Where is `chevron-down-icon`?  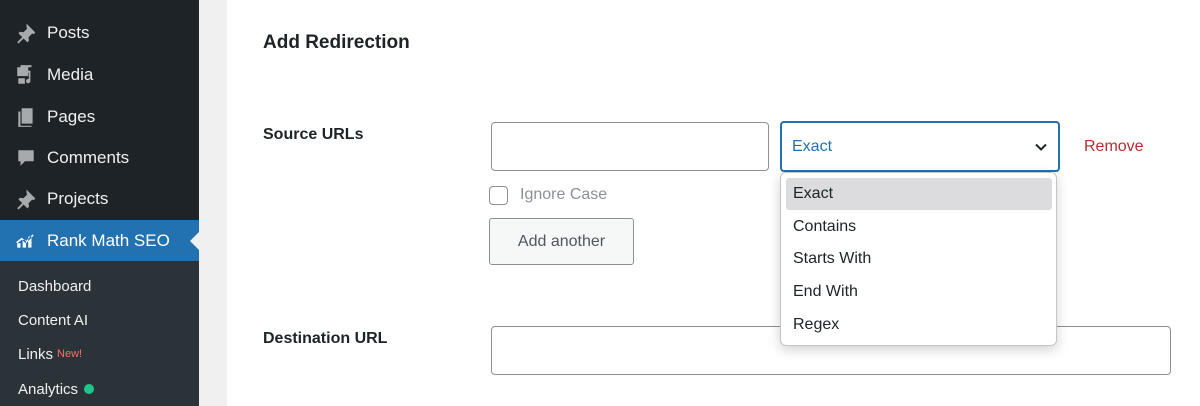 chevron-down-icon is located at coordinates (1041, 147).